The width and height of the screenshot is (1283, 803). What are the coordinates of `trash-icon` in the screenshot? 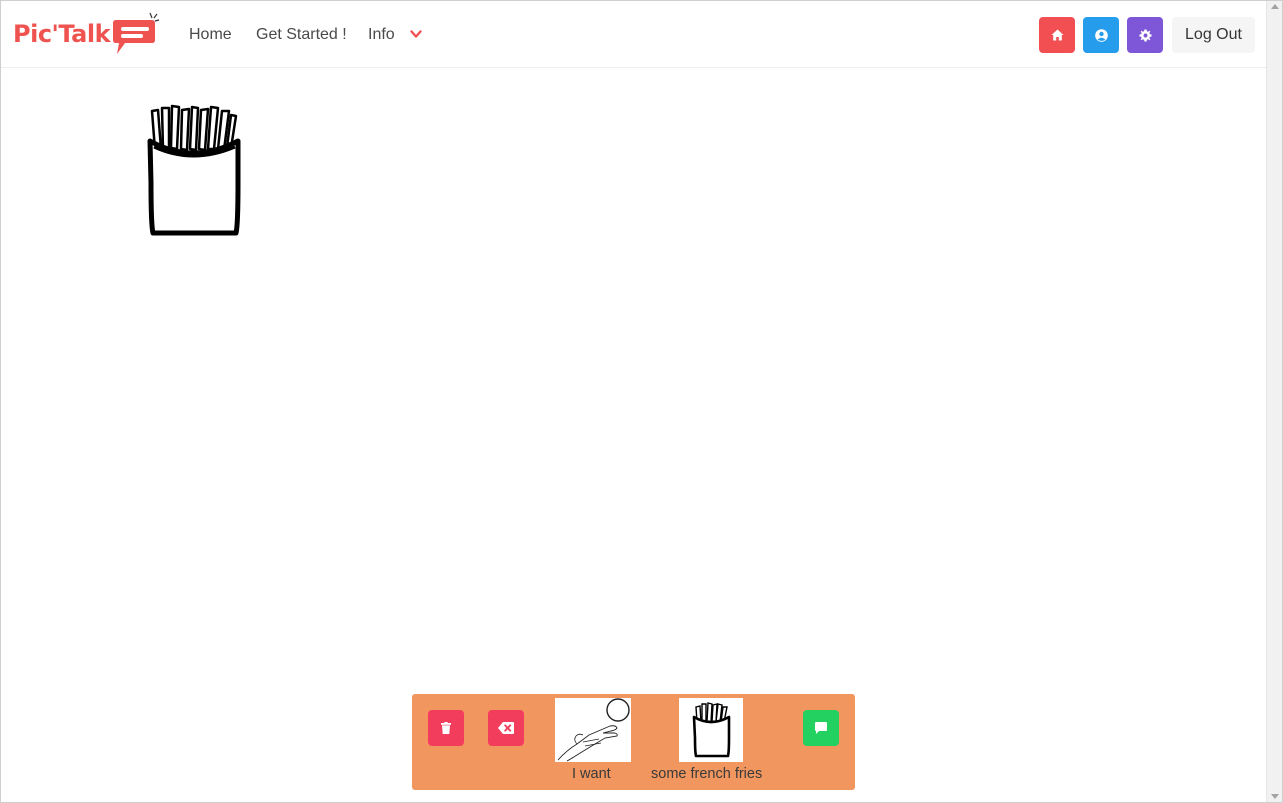 It's located at (446, 728).